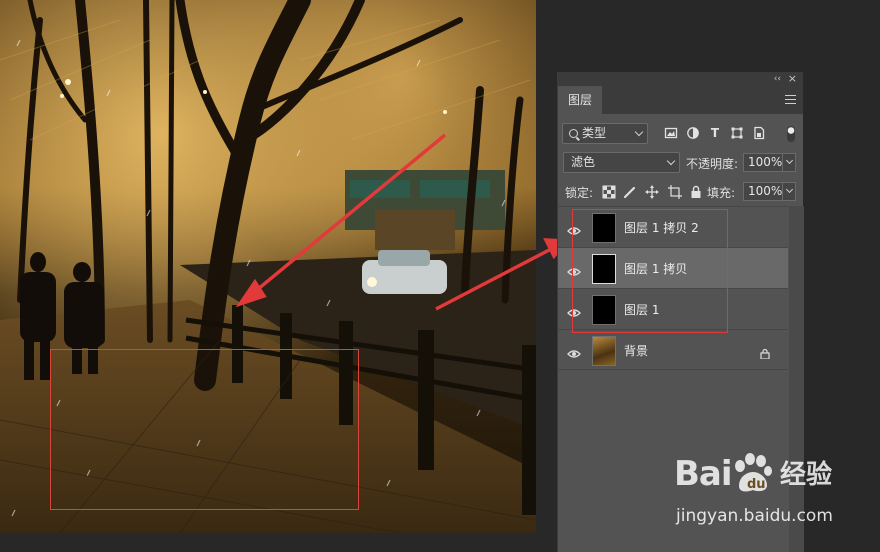  Describe the element at coordinates (756, 484) in the screenshot. I see `svg-text: du` at that location.